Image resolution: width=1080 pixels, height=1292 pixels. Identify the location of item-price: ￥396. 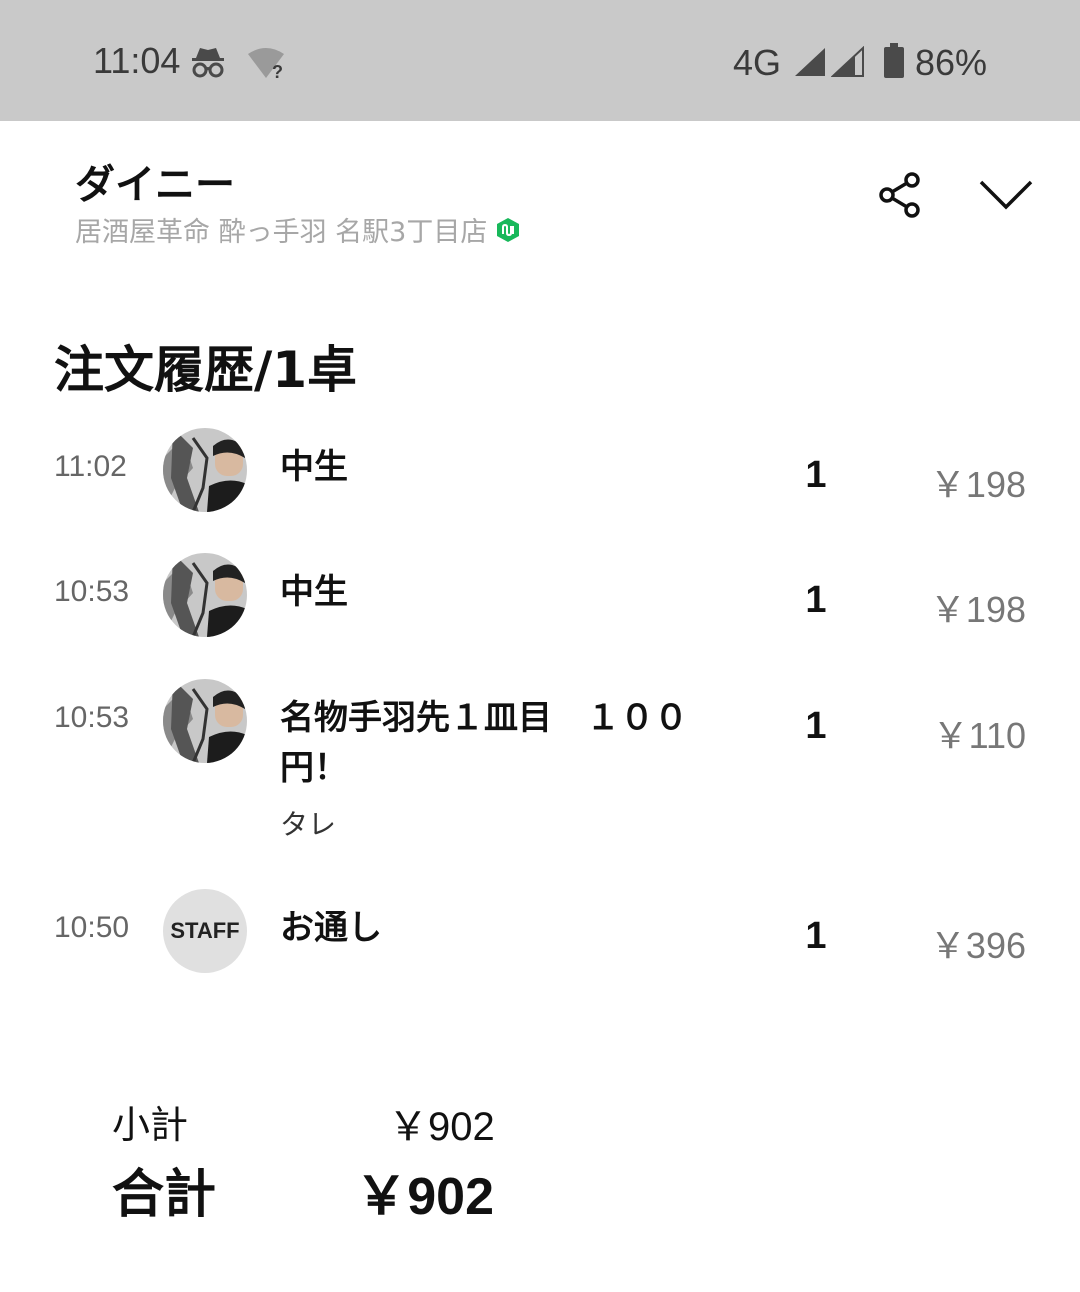
(977, 945).